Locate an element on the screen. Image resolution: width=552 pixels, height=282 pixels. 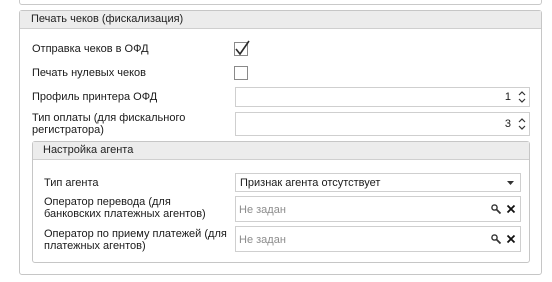
print-zero-label: Печать нулевых чеков is located at coordinates (89, 73).